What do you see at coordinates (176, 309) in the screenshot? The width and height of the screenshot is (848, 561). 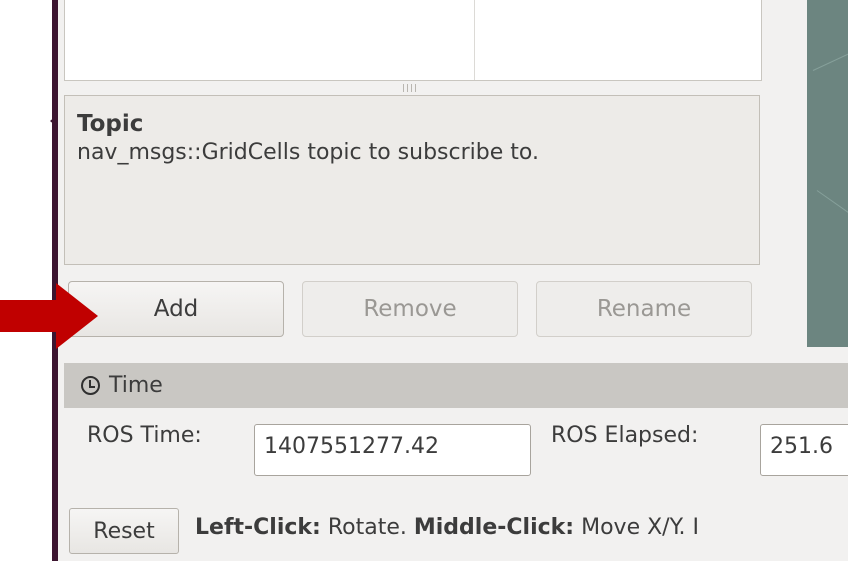 I see `add-button: Add` at bounding box center [176, 309].